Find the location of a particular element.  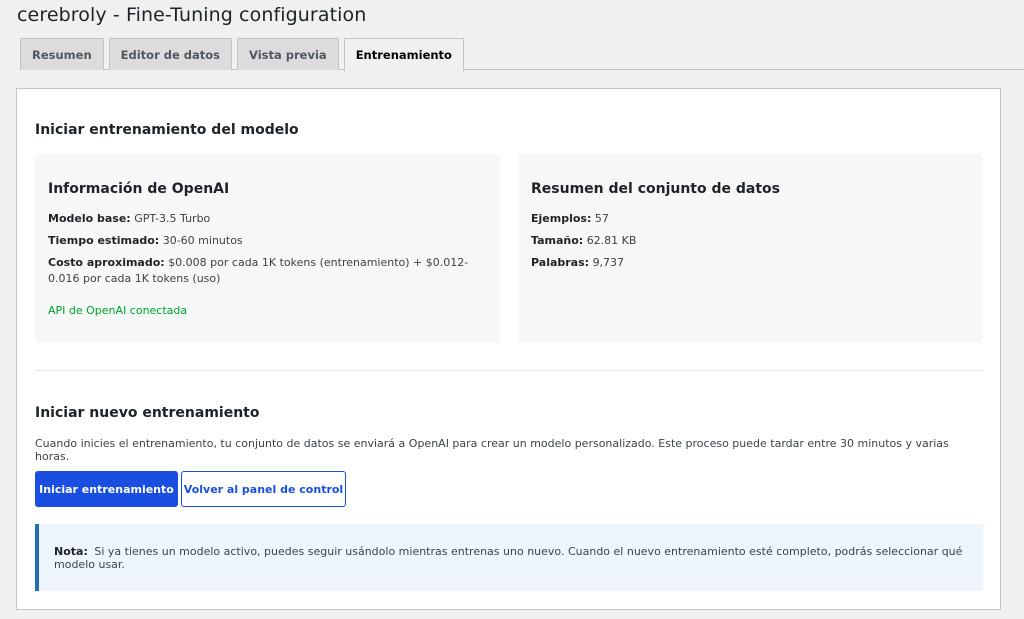

tab-resumen: Resumen is located at coordinates (62, 54).